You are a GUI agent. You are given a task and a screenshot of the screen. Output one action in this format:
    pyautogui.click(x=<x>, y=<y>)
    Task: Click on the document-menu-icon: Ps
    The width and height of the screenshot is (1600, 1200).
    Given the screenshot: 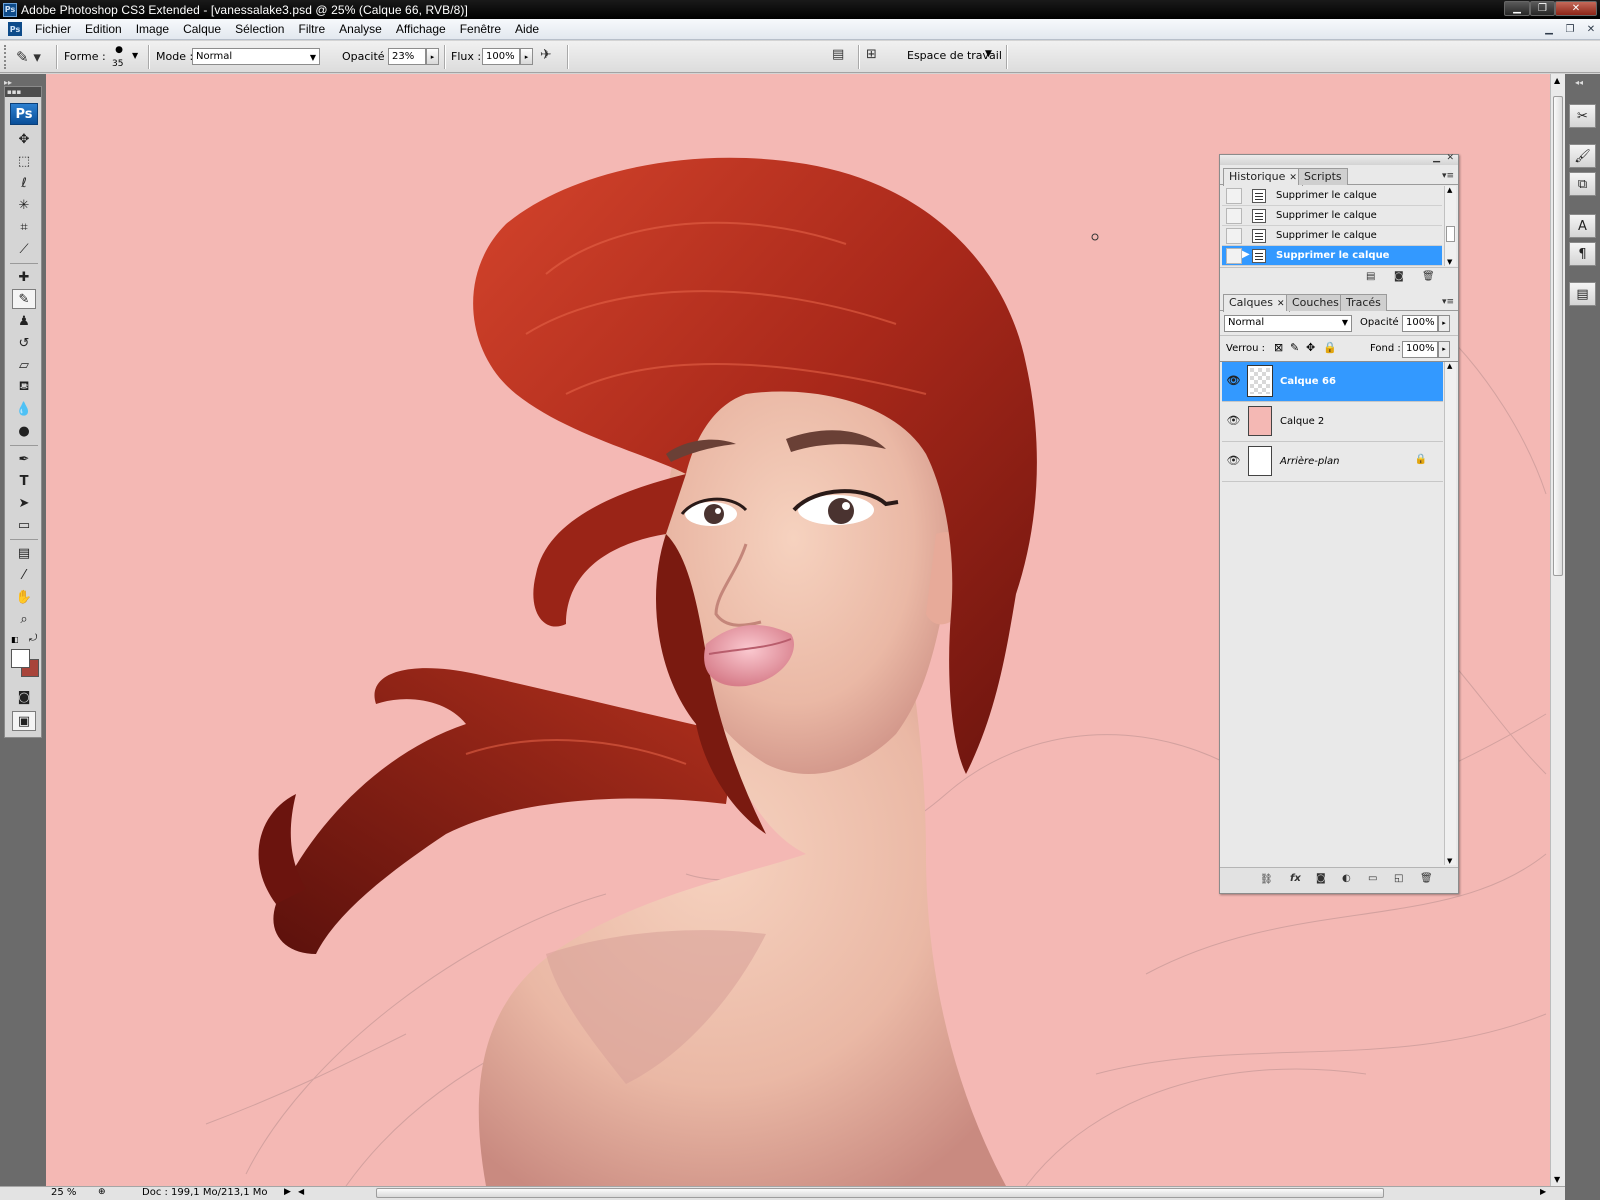 What is the action you would take?
    pyautogui.click(x=15, y=29)
    